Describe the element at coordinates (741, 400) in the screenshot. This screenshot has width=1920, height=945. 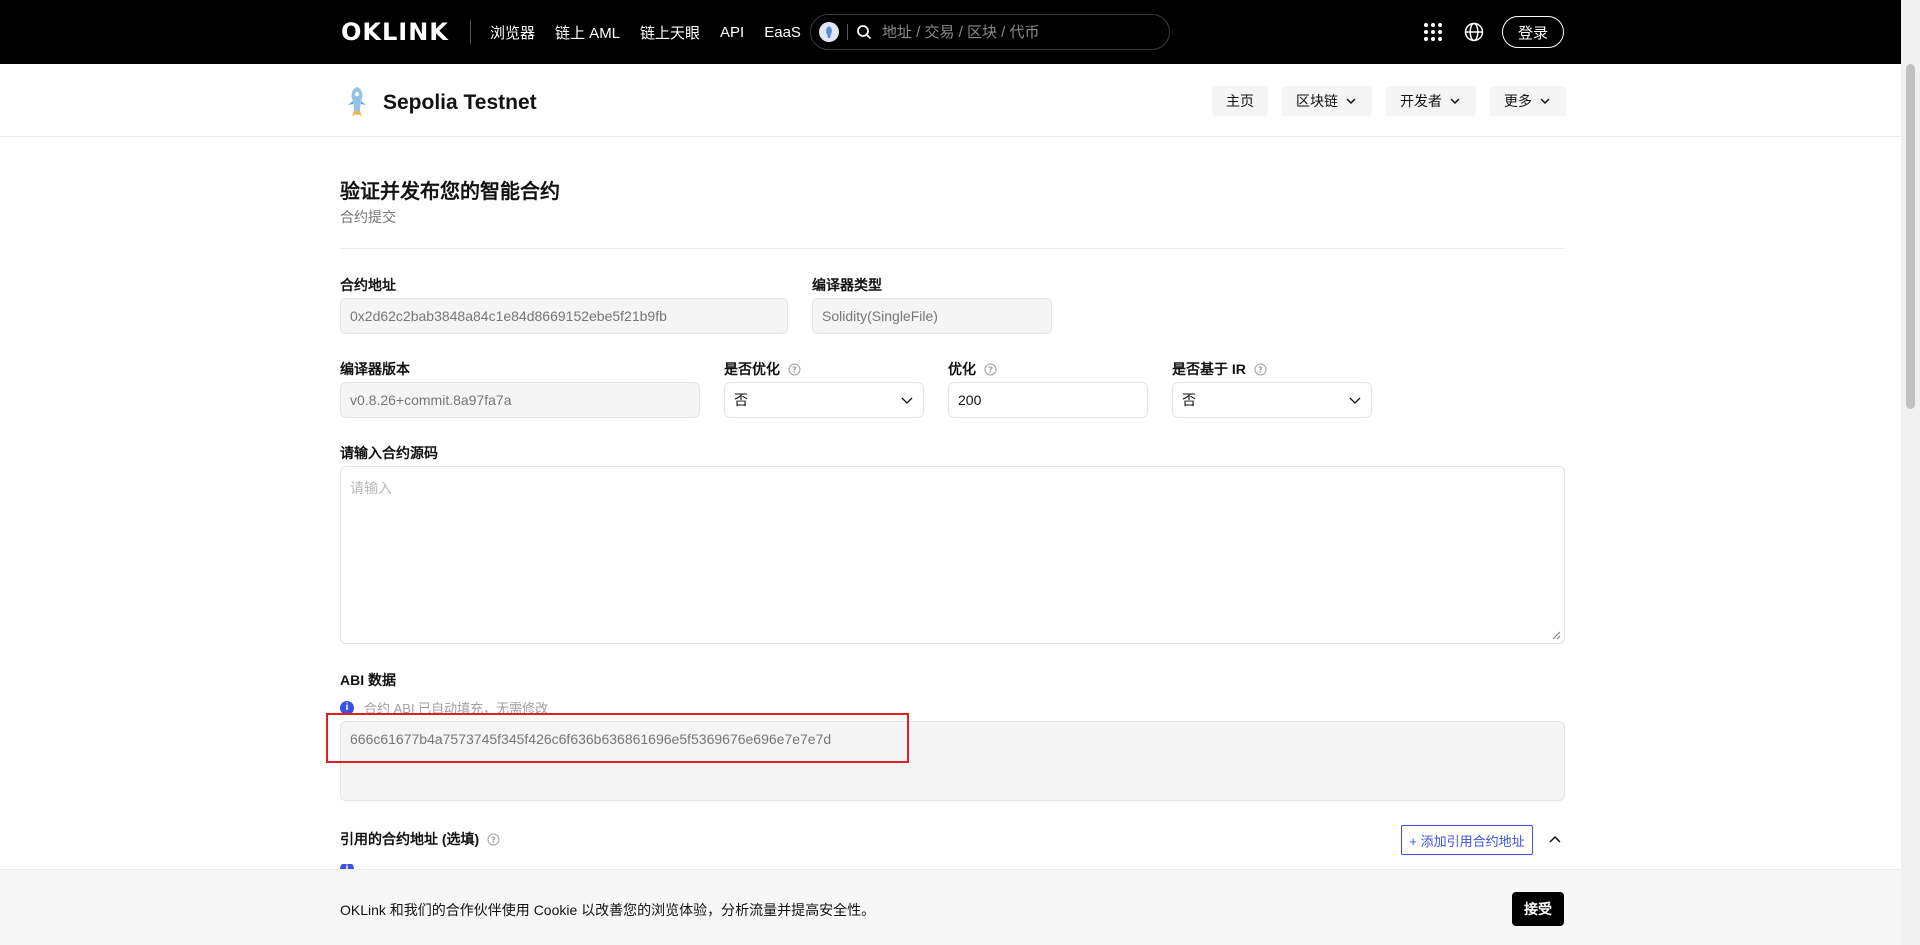
I see `optimize-select-value: 否` at that location.